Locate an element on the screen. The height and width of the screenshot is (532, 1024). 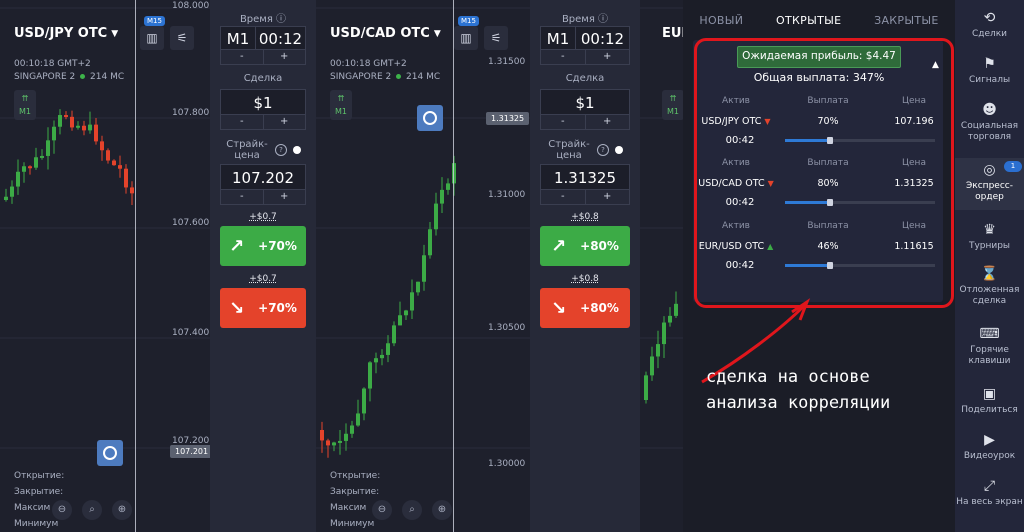
up-profit: +$0.7 is located at coordinates (263, 217).